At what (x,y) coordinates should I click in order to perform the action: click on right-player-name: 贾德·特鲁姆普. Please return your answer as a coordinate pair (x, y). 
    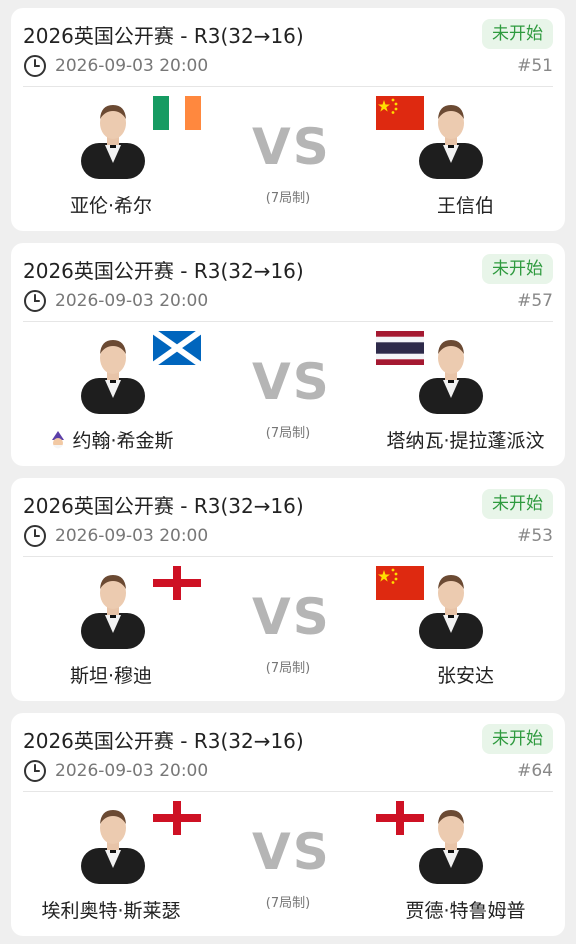
    Looking at the image, I should click on (465, 909).